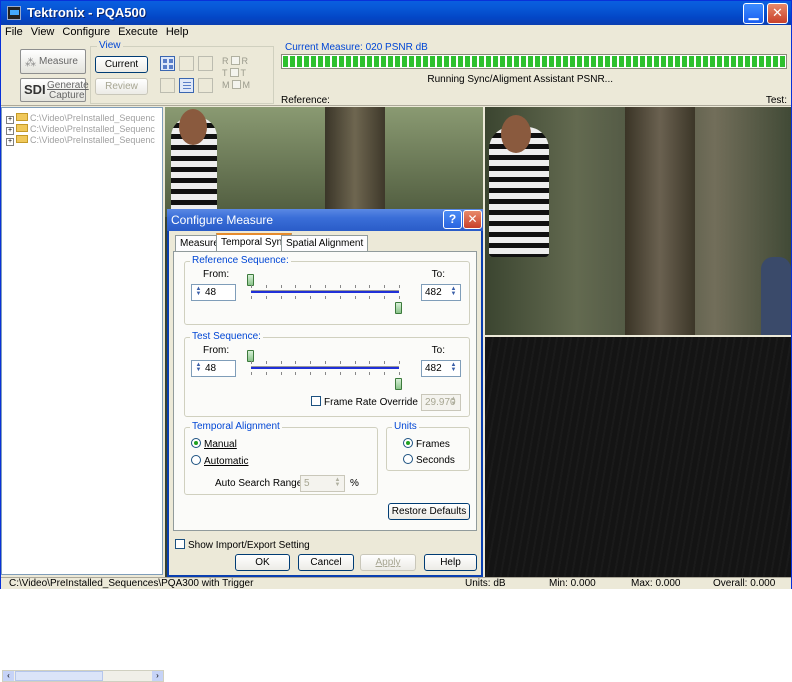 This screenshot has height=682, width=792. I want to click on rtm-r-check, so click(235, 60).